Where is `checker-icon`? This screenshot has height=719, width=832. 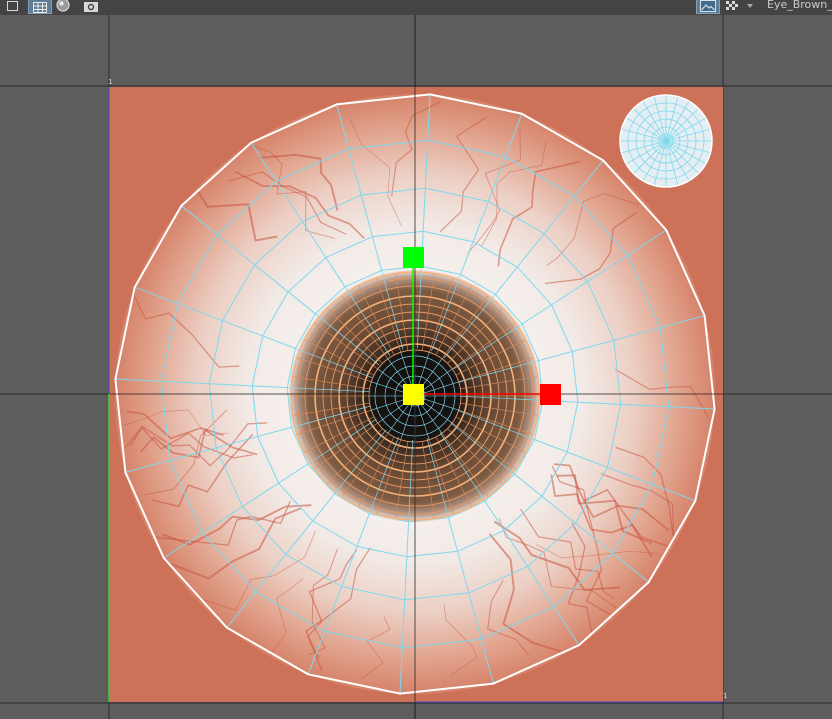 checker-icon is located at coordinates (732, 5).